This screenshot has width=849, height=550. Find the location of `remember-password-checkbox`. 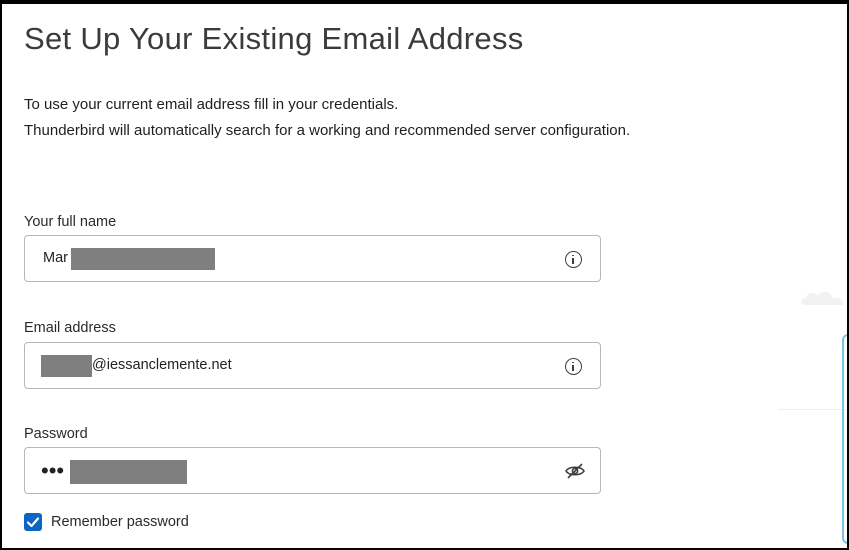

remember-password-checkbox is located at coordinates (33, 522).